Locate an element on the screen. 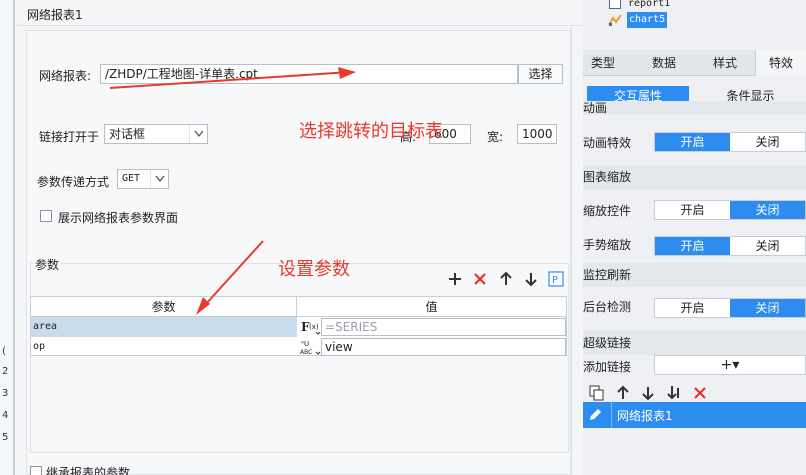 The height and width of the screenshot is (475, 806). move-up-icon is located at coordinates (623, 393).